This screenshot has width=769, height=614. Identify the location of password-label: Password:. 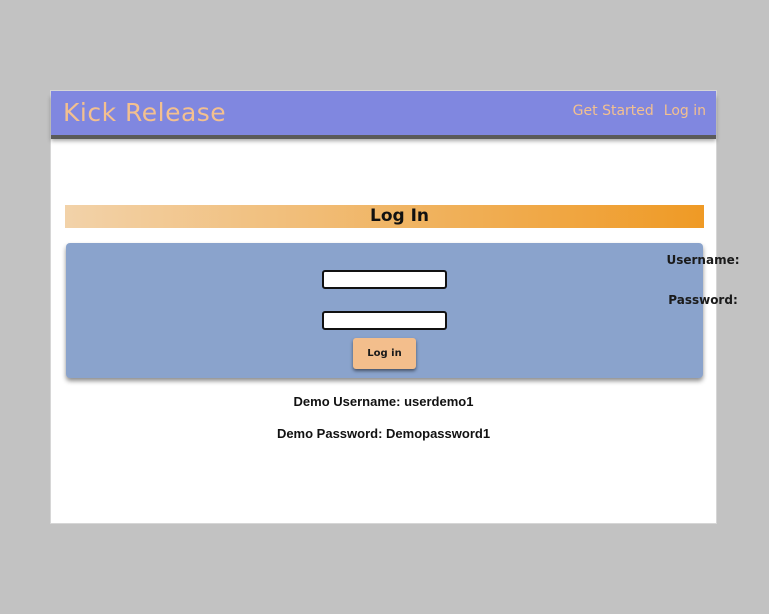
(703, 300).